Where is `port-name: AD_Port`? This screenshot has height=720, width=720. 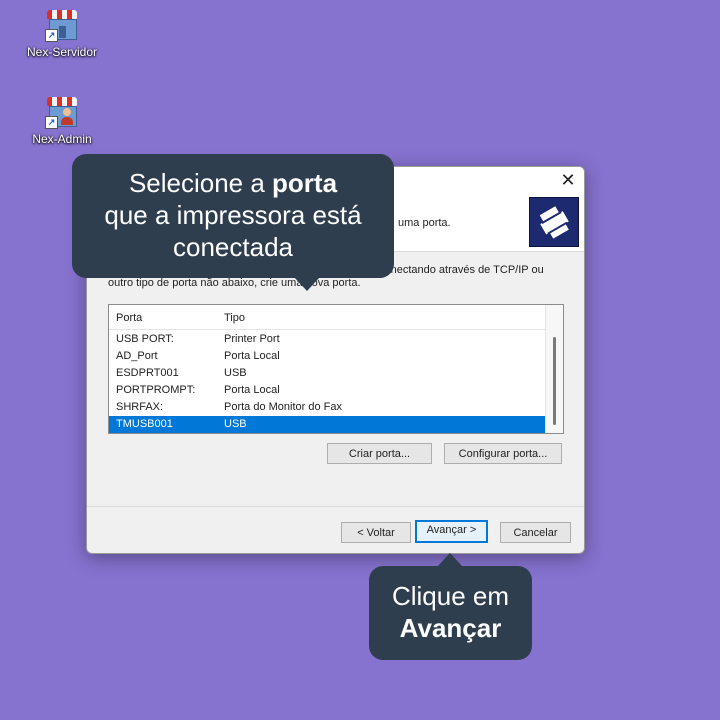
port-name: AD_Port is located at coordinates (137, 356).